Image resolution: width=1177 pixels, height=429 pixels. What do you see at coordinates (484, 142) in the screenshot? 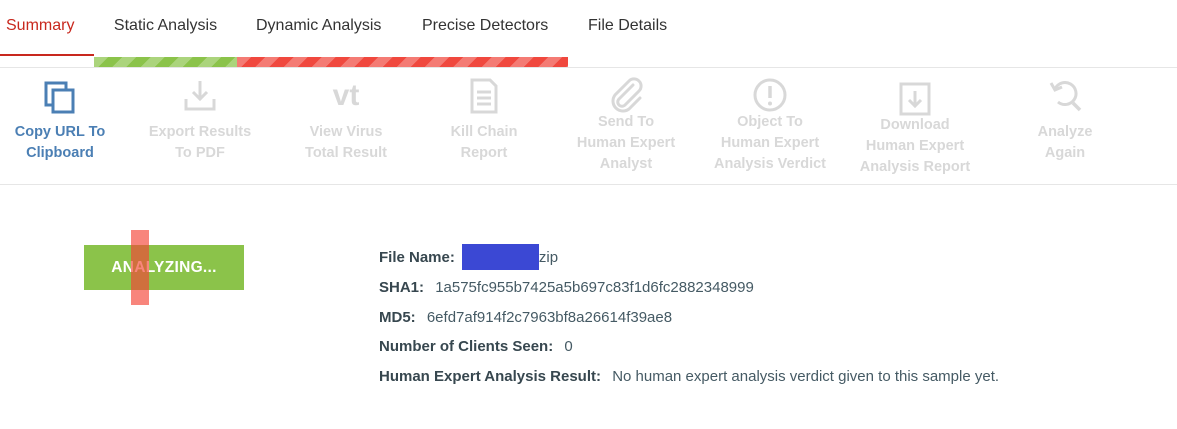
I see `kill-chain-report-label: Kill Chain Report` at bounding box center [484, 142].